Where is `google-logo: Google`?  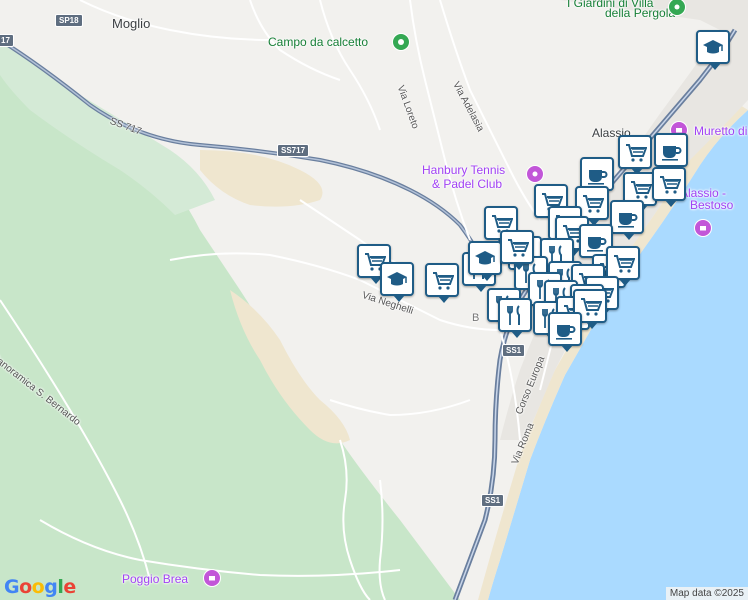 google-logo: Google is located at coordinates (40, 587).